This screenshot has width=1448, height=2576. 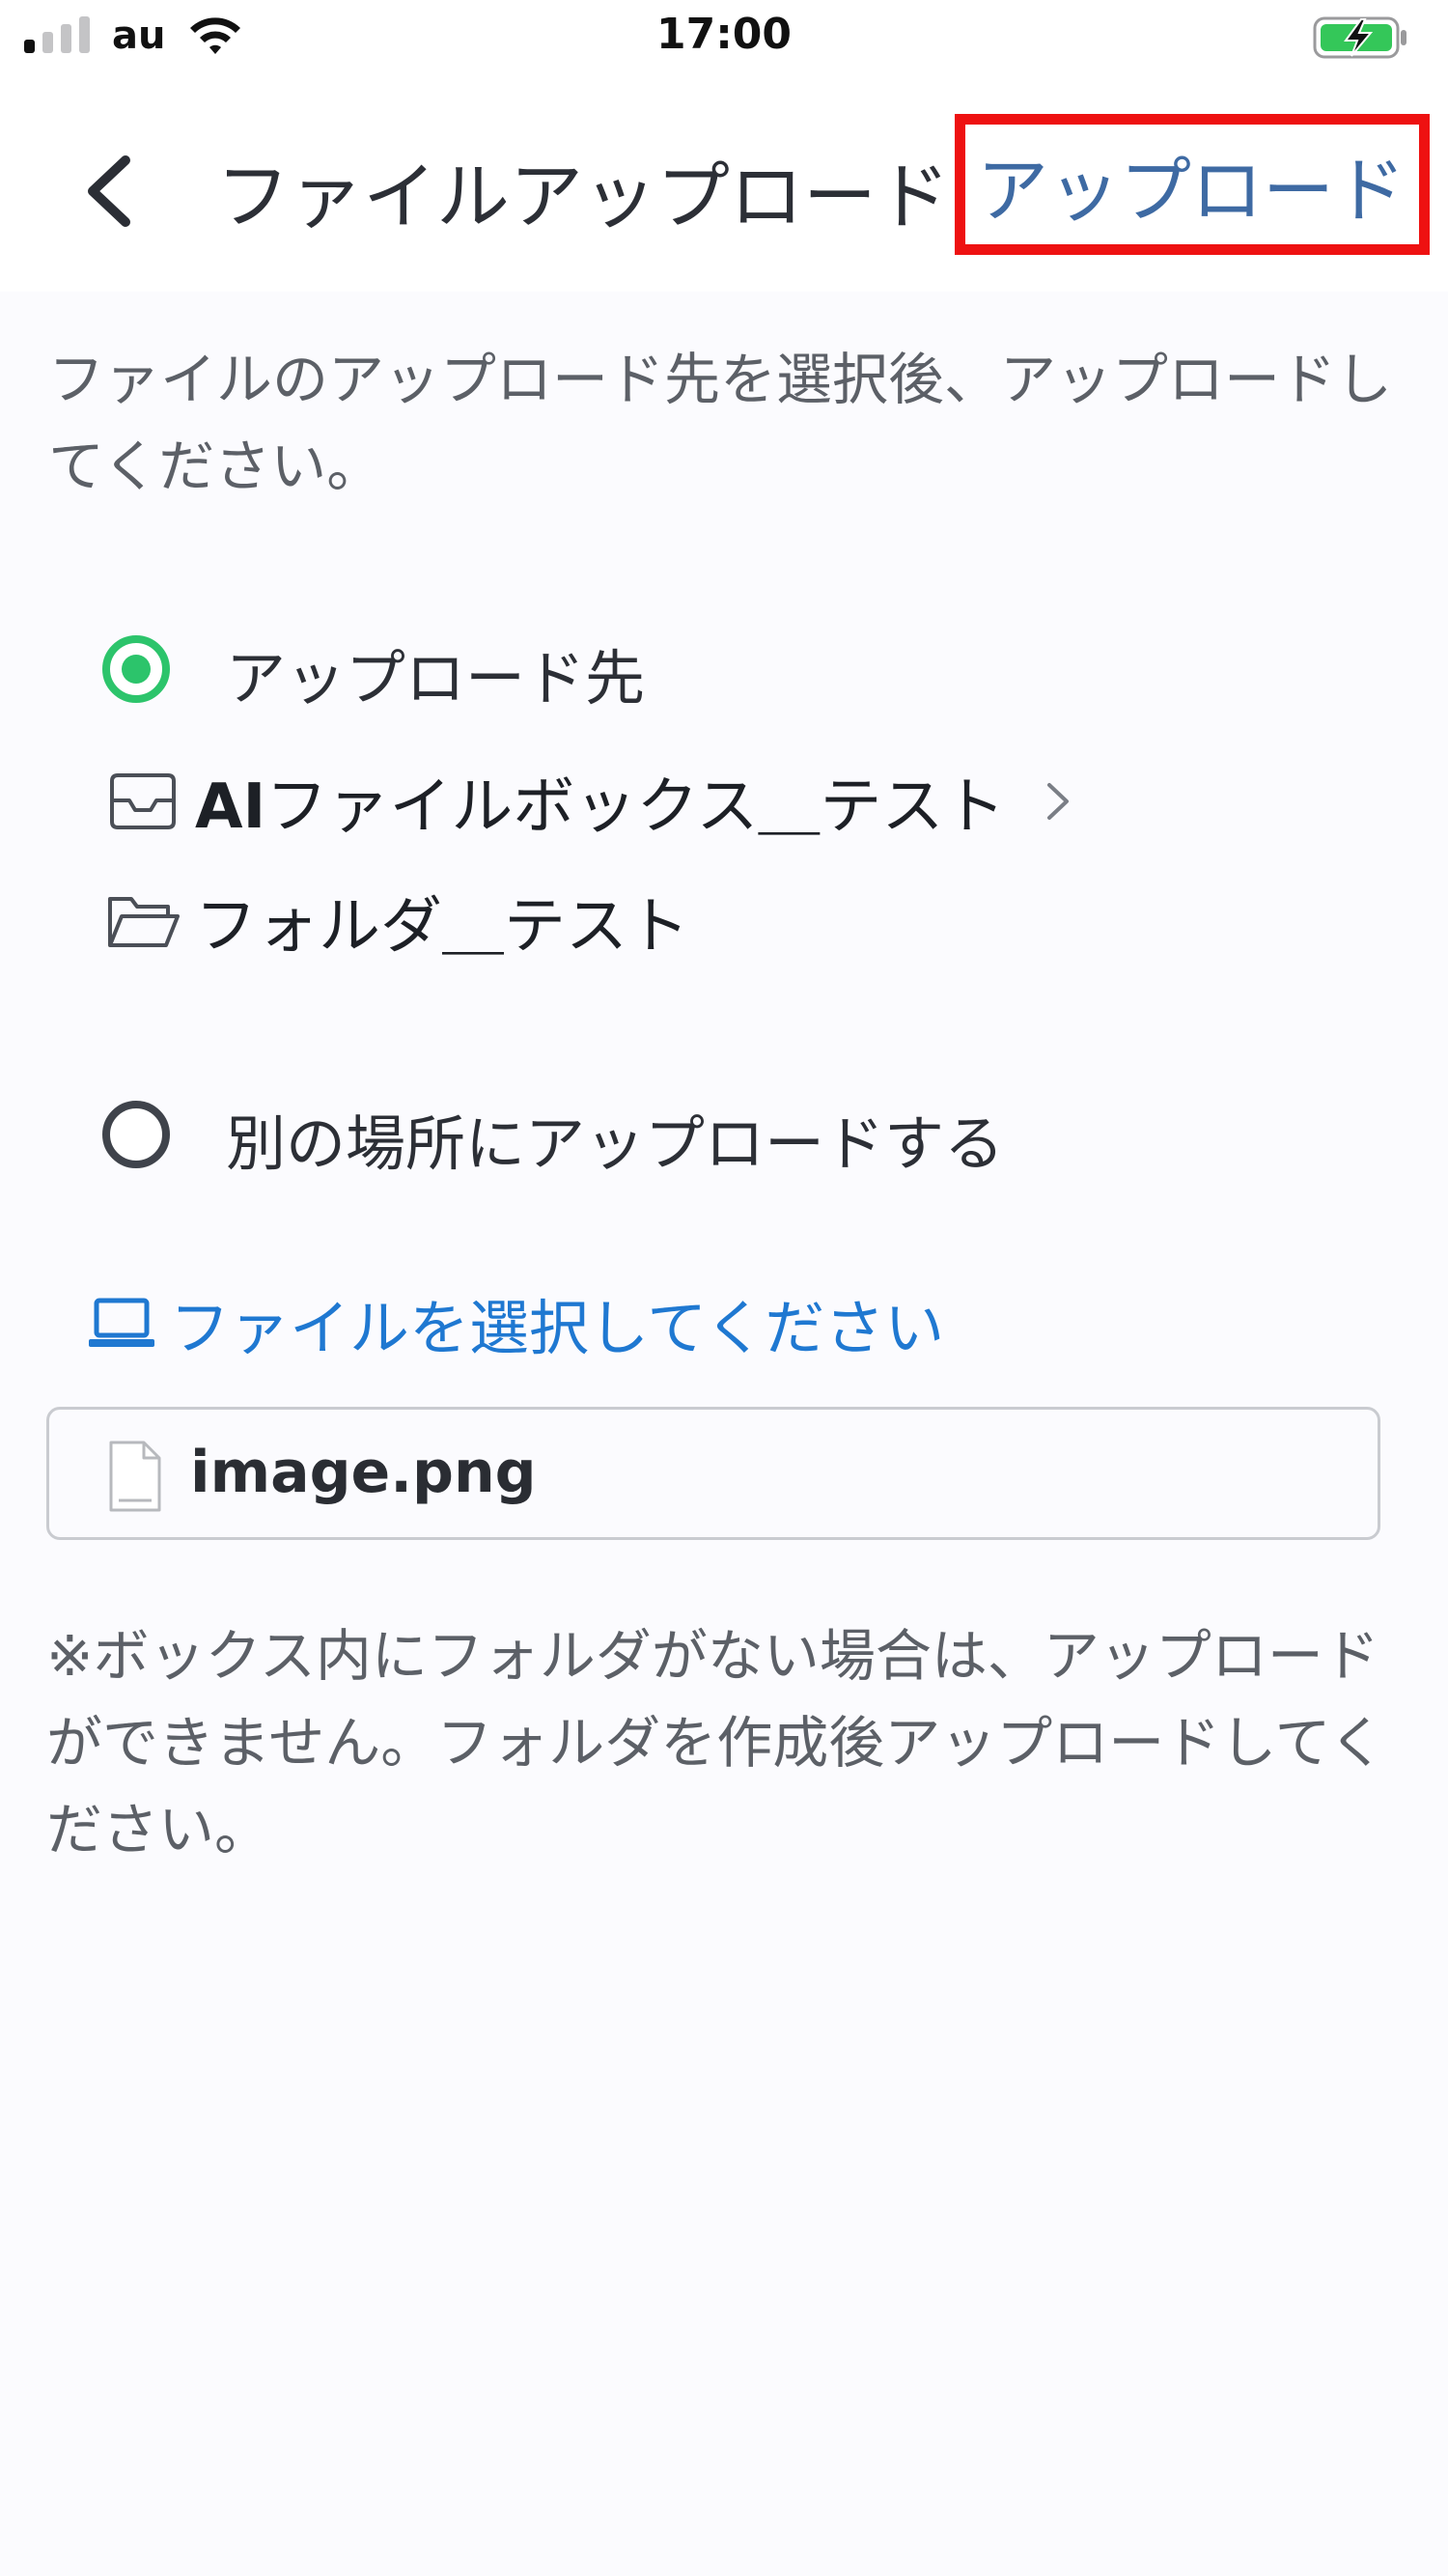 I want to click on upload-button: アップロード, so click(x=1191, y=185).